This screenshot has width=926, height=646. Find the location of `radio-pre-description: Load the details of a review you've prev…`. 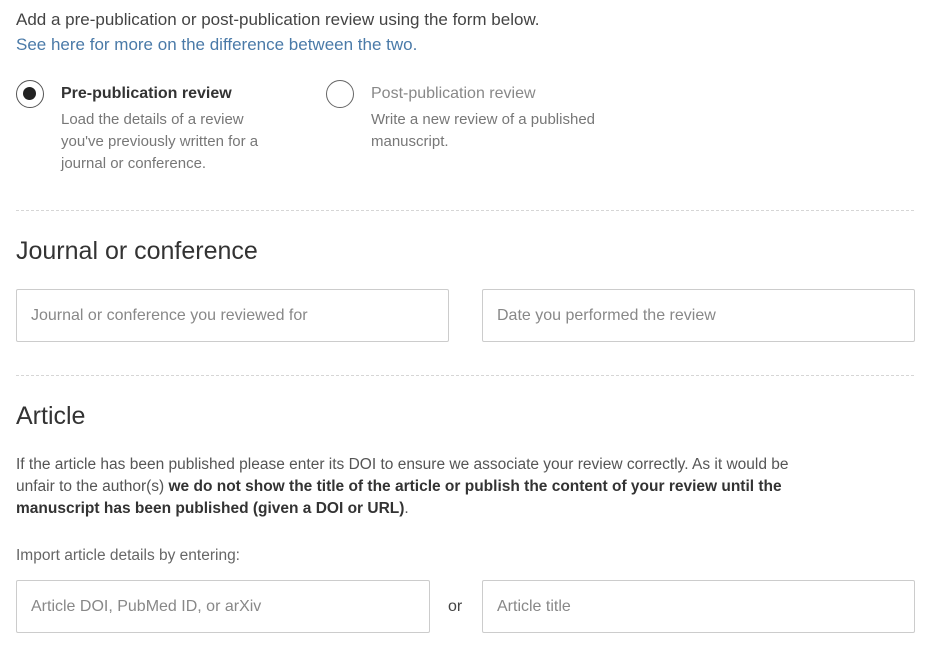

radio-pre-description: Load the details of a review you've prev… is located at coordinates (159, 142).